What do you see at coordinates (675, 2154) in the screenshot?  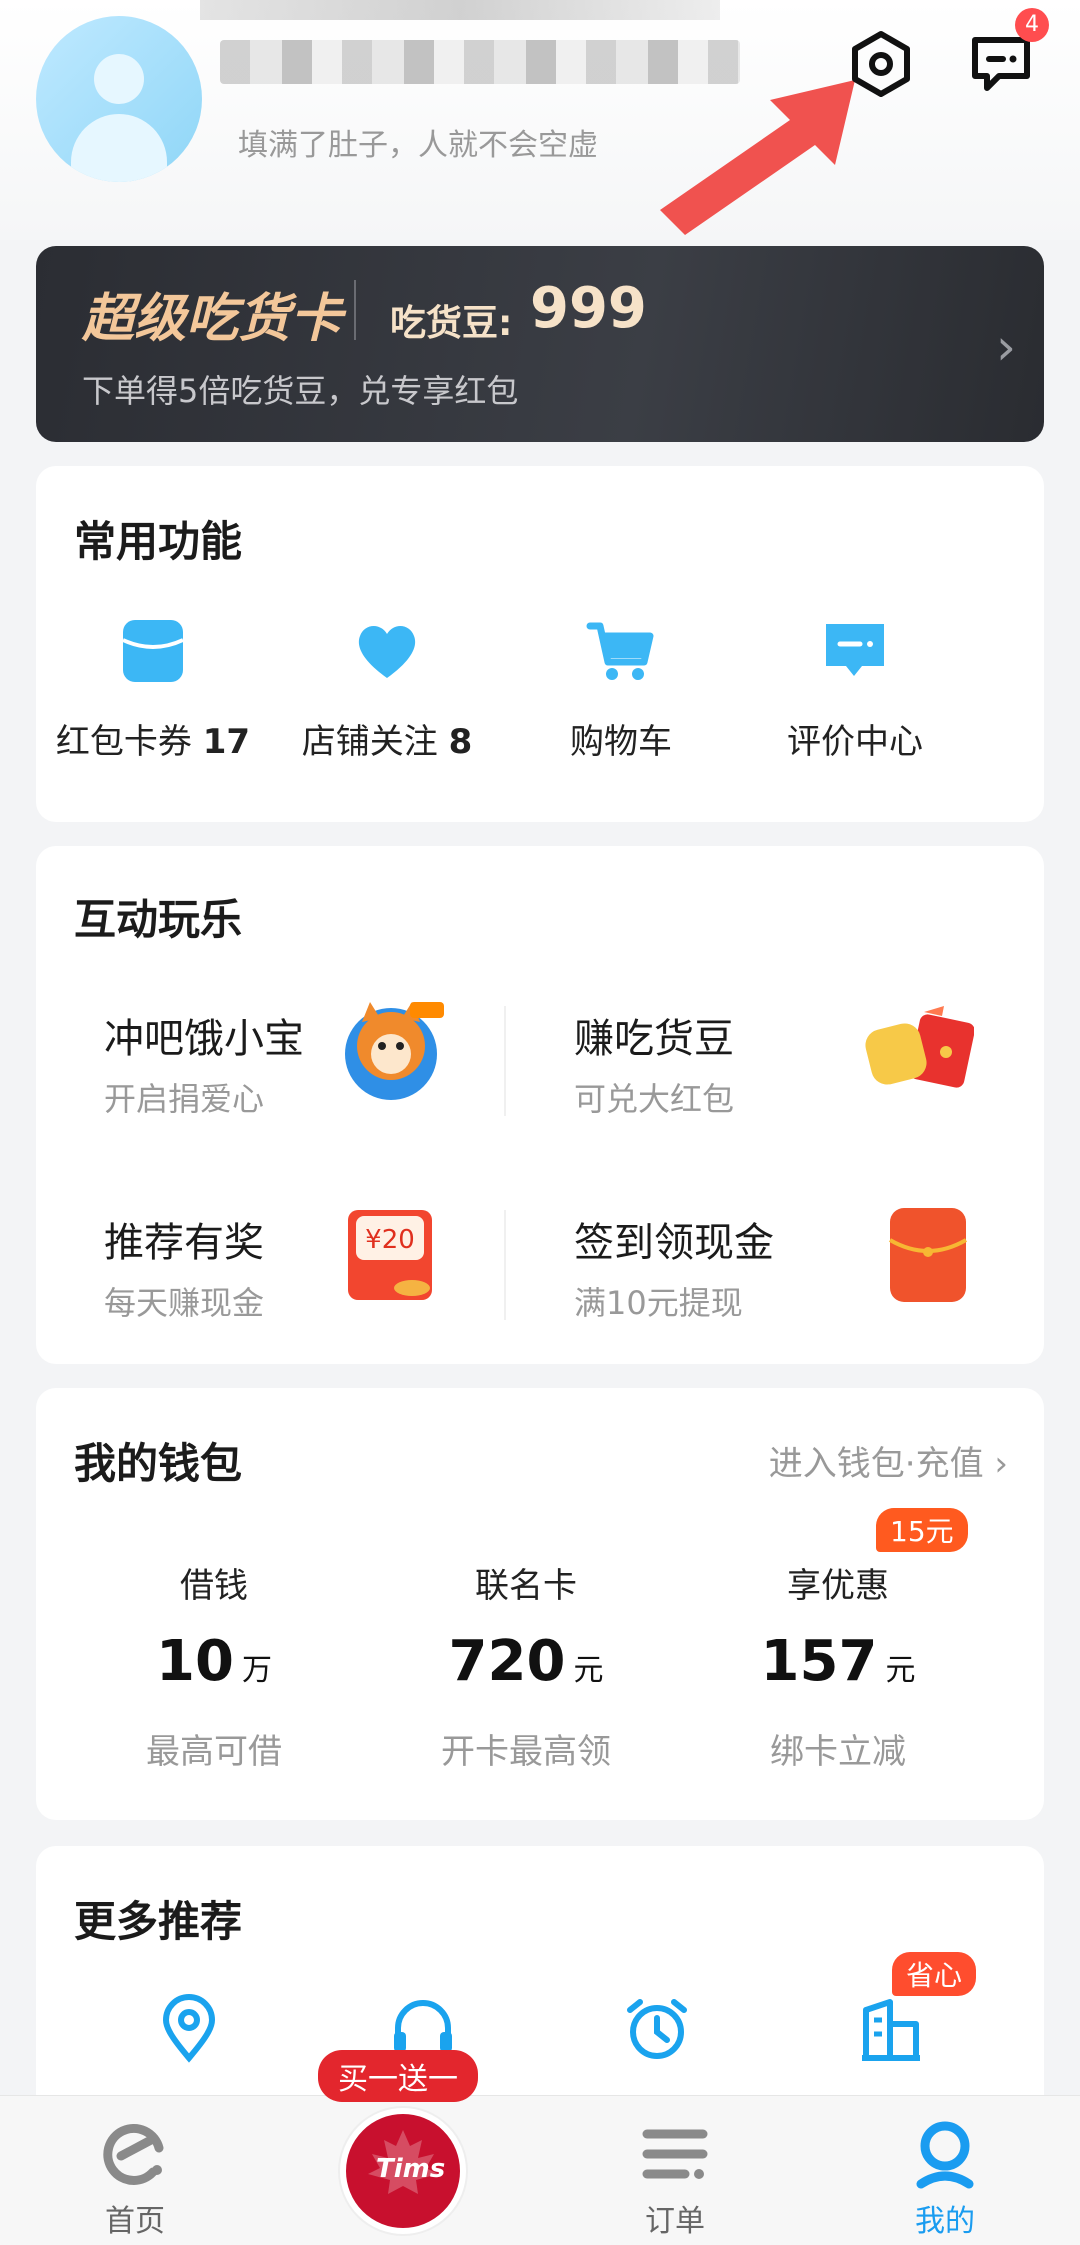 I see `orders-list-icon` at bounding box center [675, 2154].